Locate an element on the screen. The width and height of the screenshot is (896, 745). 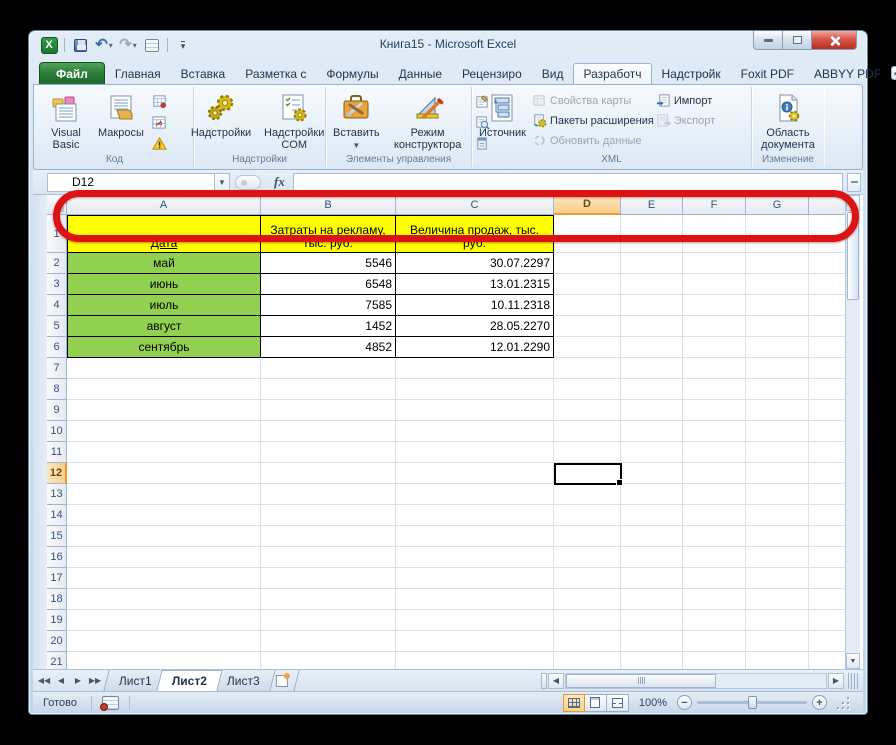
formula-bar-collapse is located at coordinates (248, 182).